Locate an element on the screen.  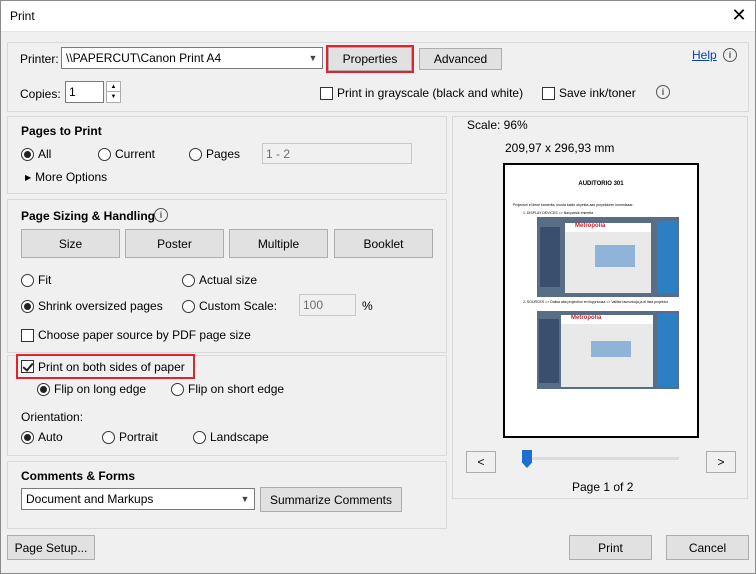
doc-photo-2: Metropolia is located at coordinates (608, 350).